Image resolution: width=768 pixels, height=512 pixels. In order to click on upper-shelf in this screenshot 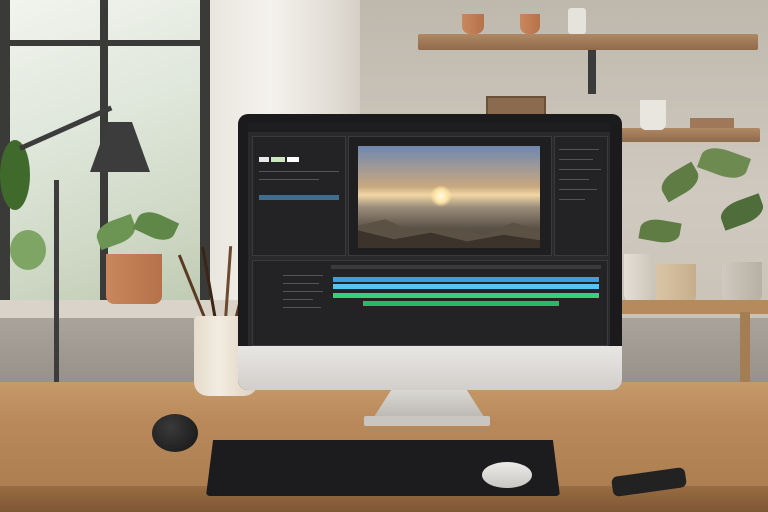, I will do `click(588, 42)`.